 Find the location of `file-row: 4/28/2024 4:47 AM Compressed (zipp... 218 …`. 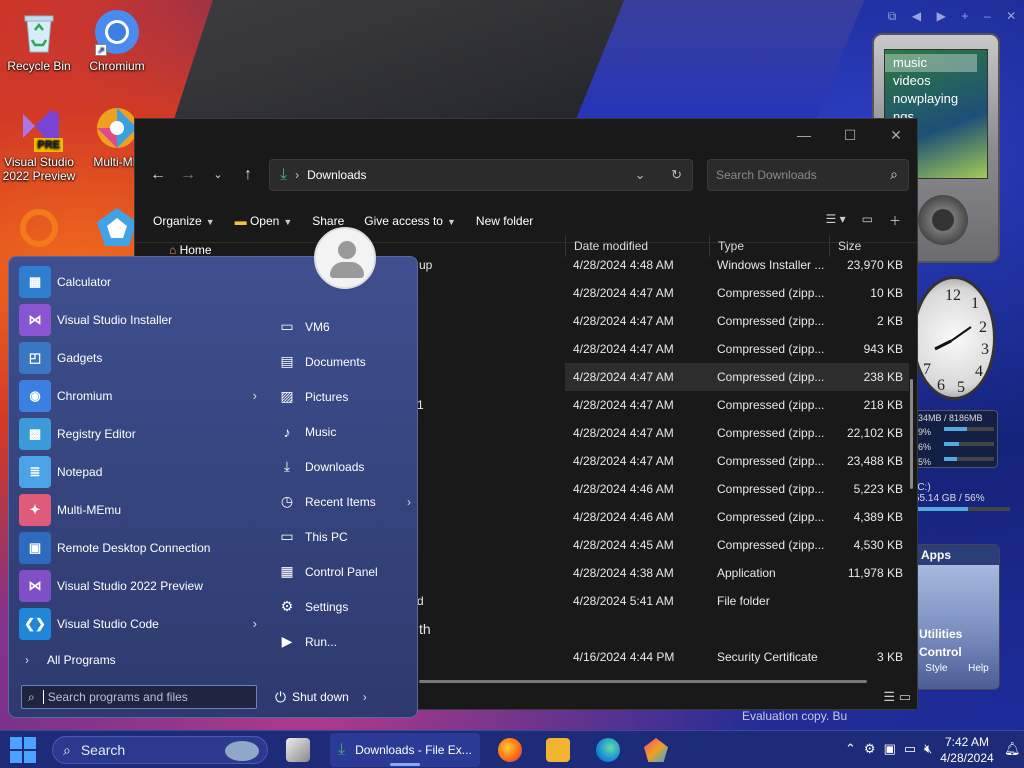

file-row: 4/28/2024 4:47 AM Compressed (zipp... 218 … is located at coordinates (737, 405).